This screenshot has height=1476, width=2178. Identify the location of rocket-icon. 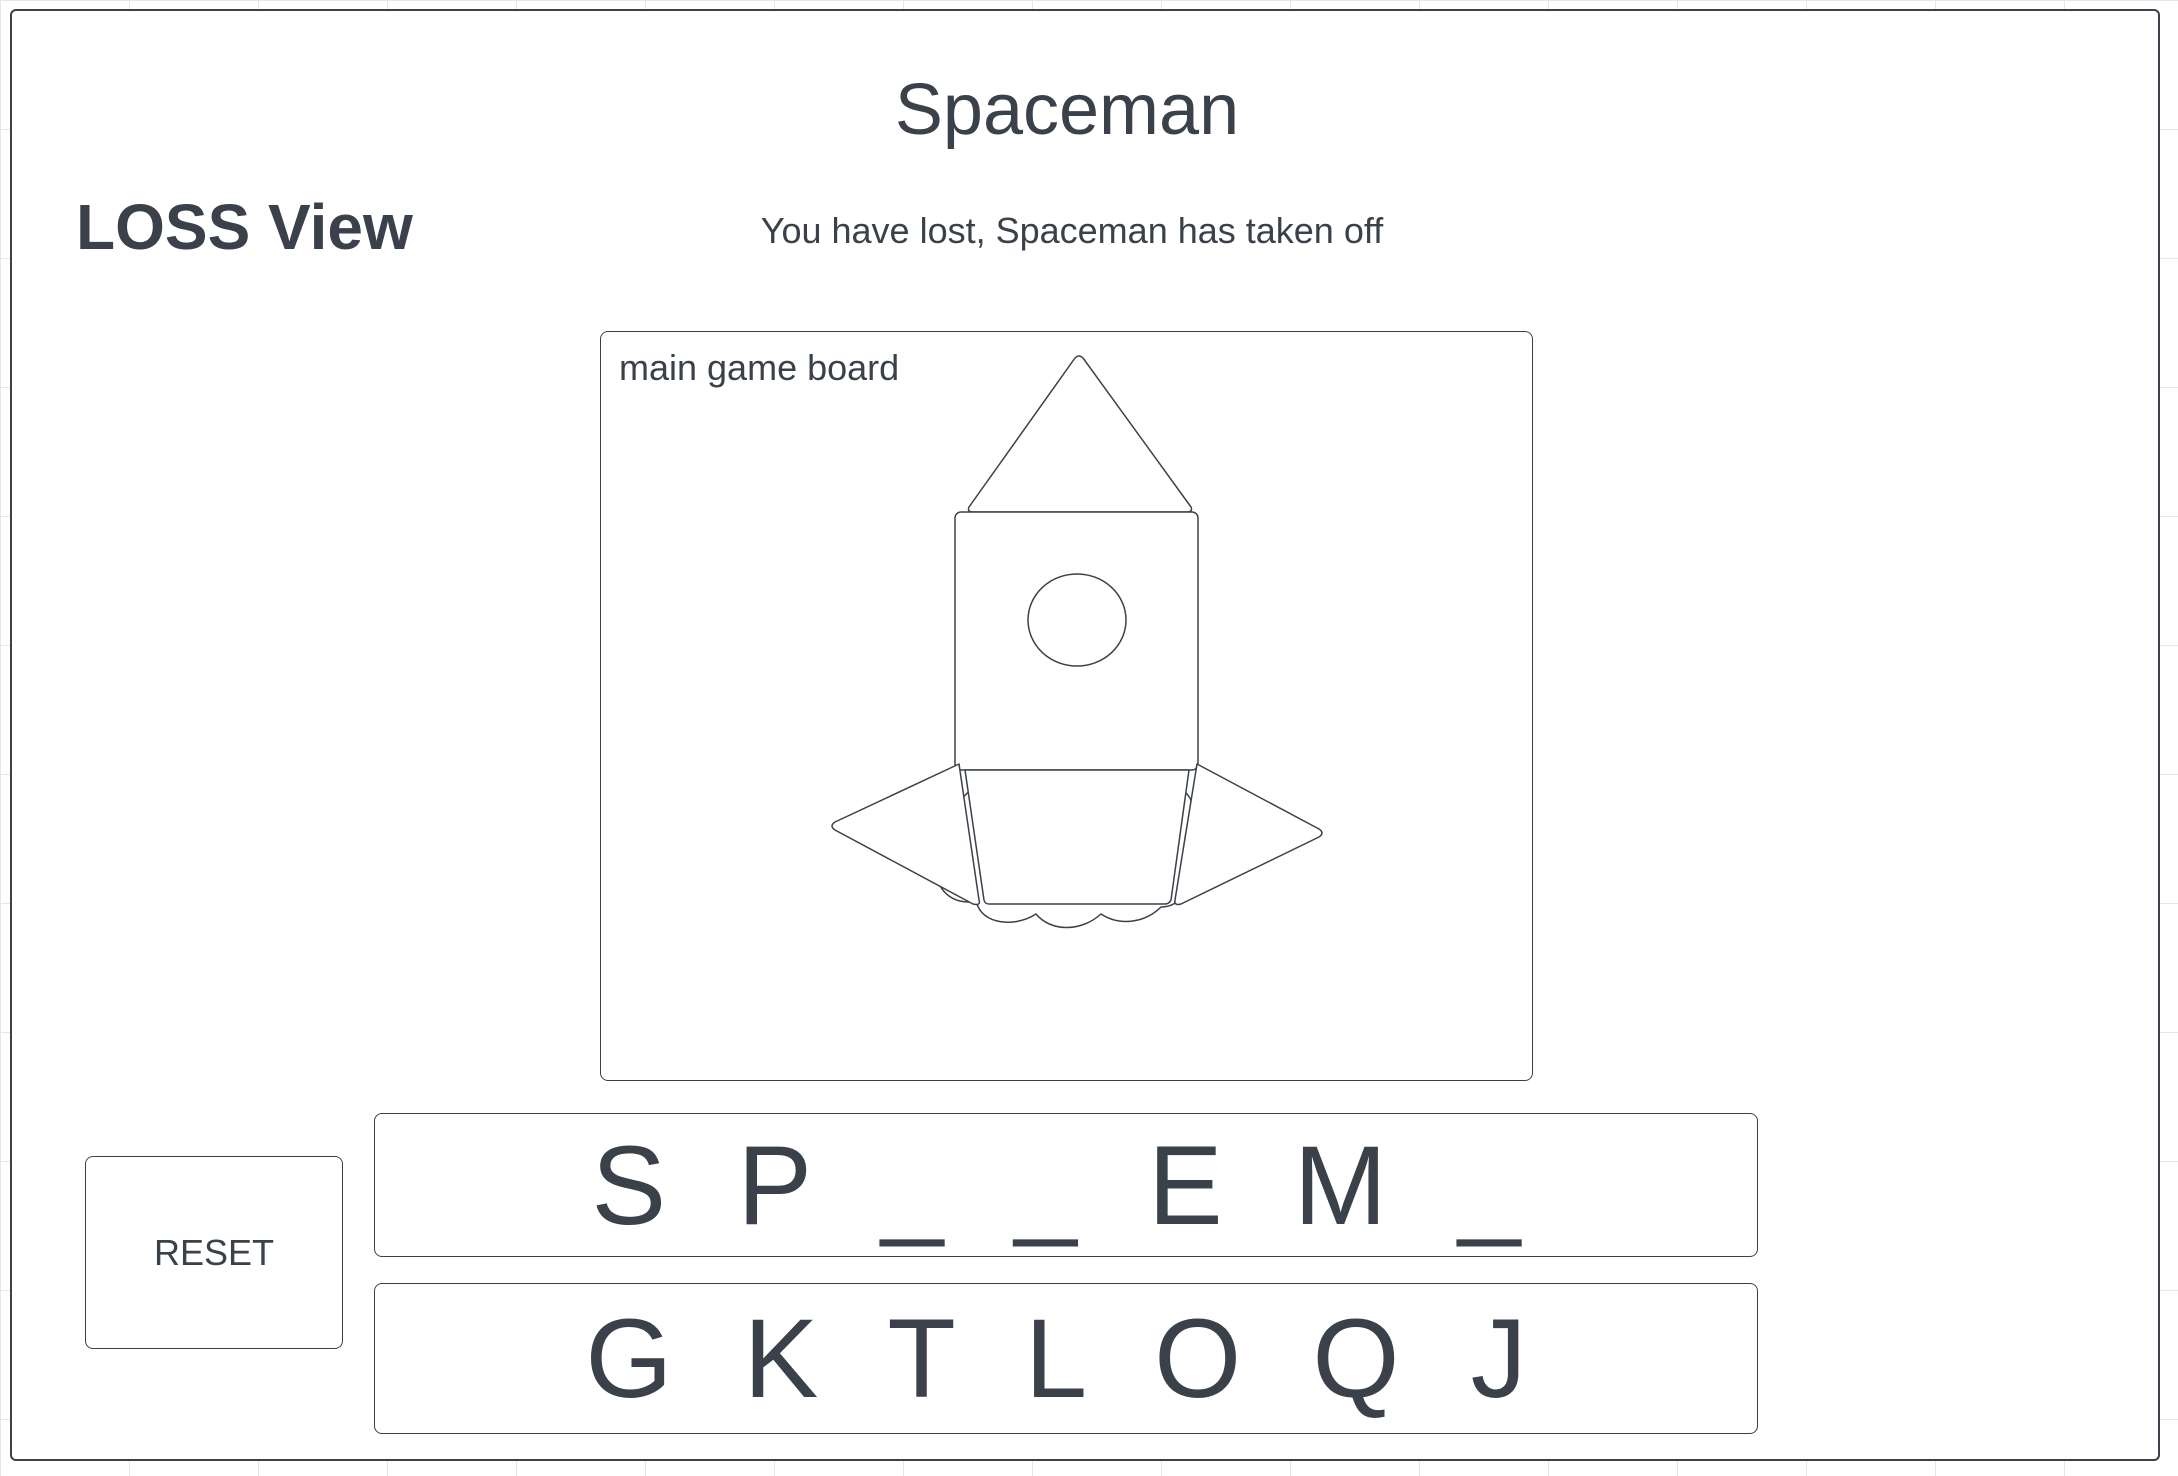
(1077, 642).